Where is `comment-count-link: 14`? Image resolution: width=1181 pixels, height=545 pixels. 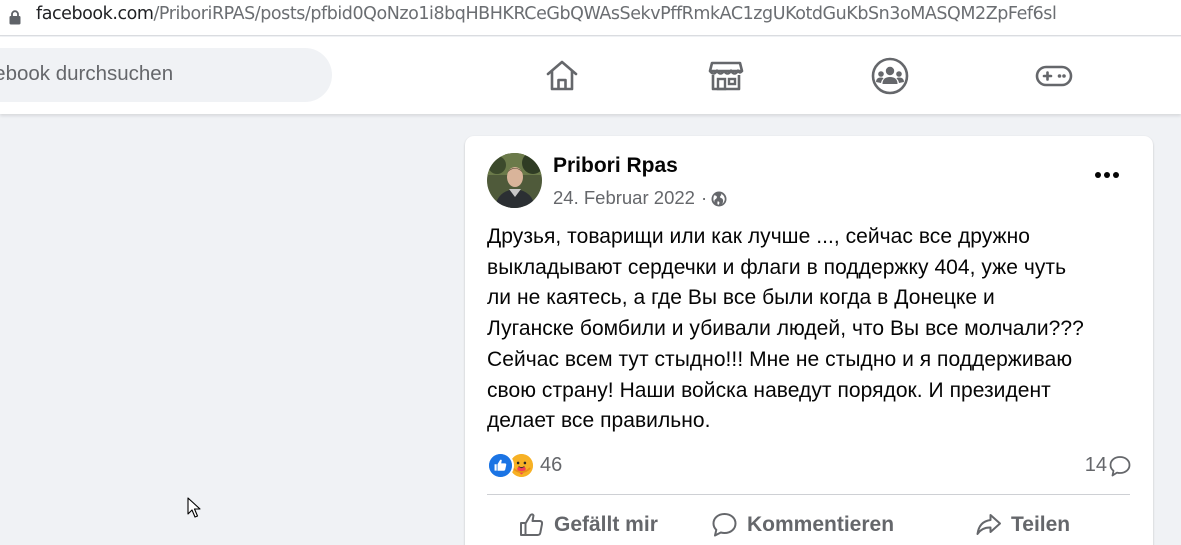
comment-count-link: 14 is located at coordinates (1108, 465).